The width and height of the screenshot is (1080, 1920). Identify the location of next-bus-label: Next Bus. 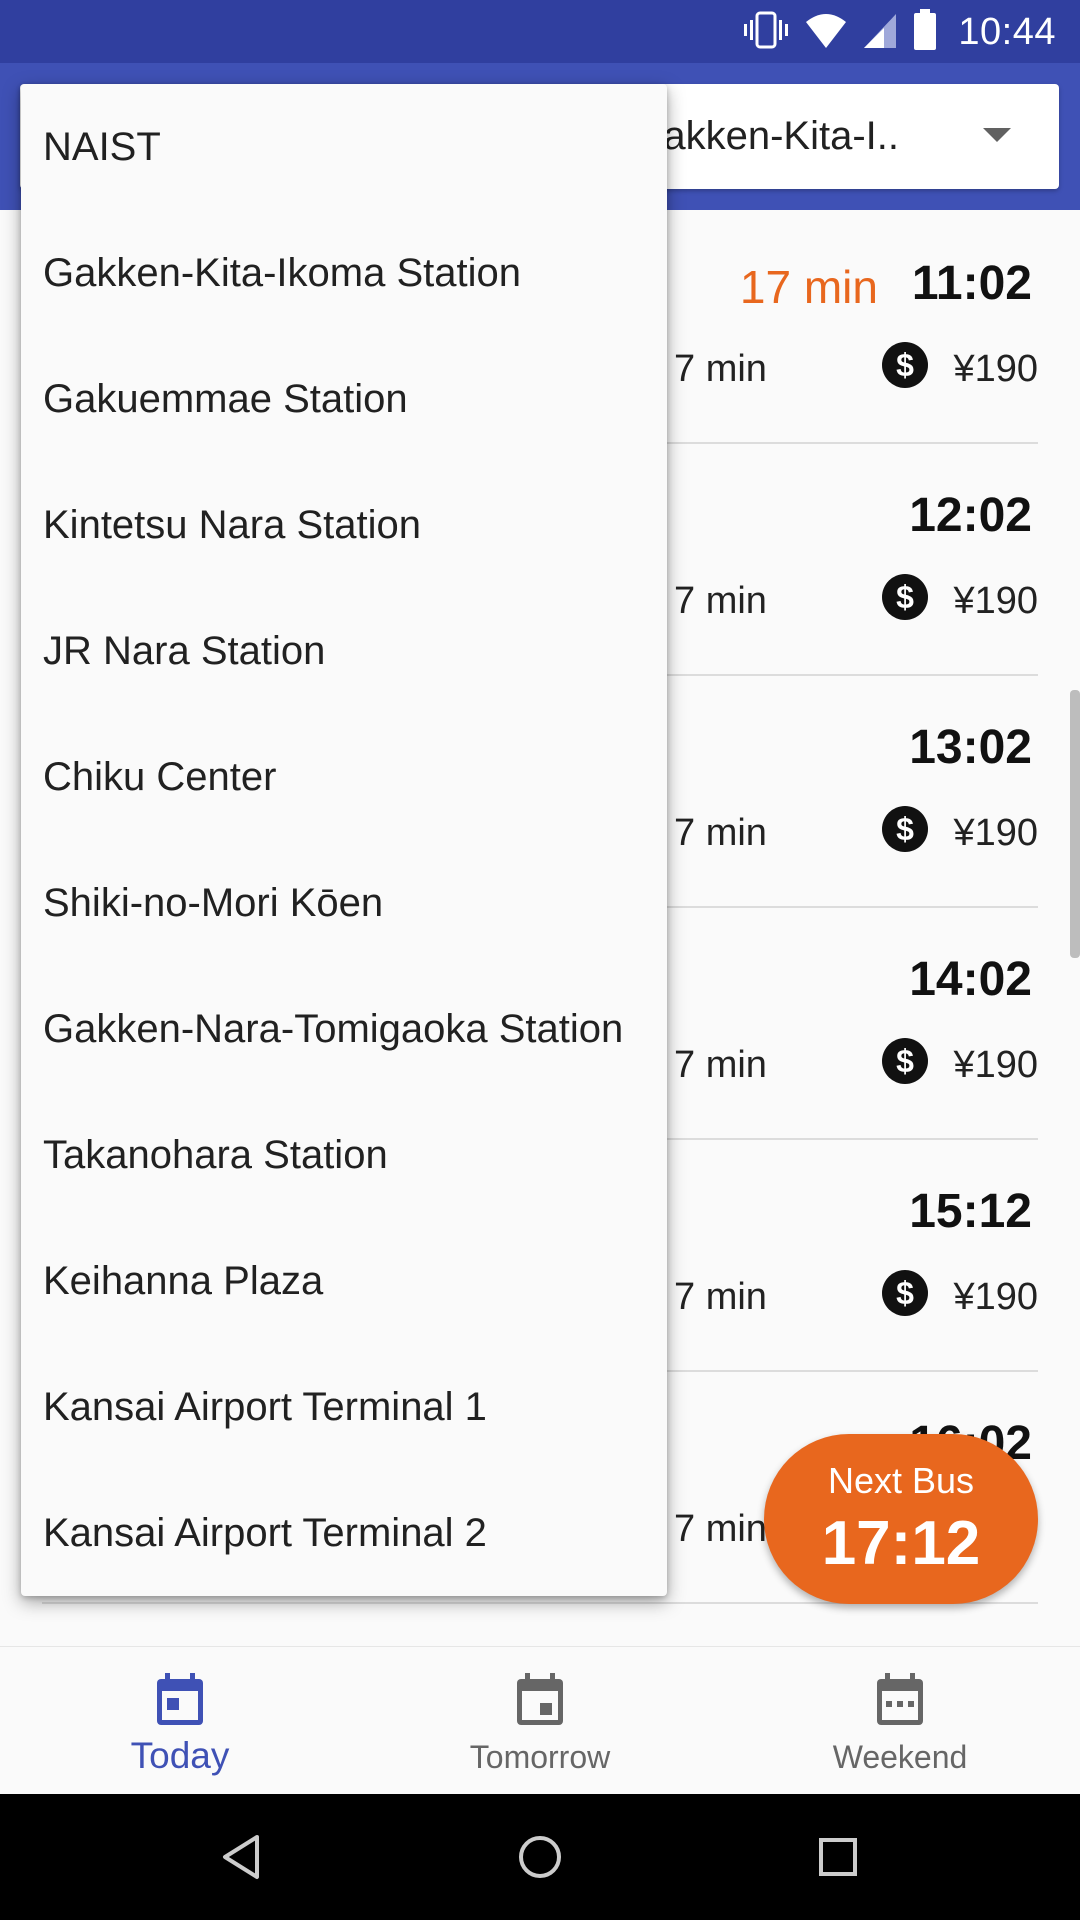
(901, 1480).